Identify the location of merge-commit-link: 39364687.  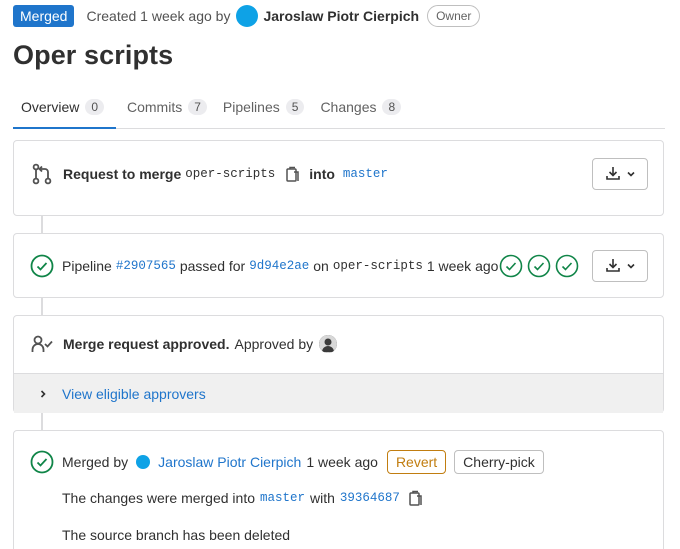
(370, 498).